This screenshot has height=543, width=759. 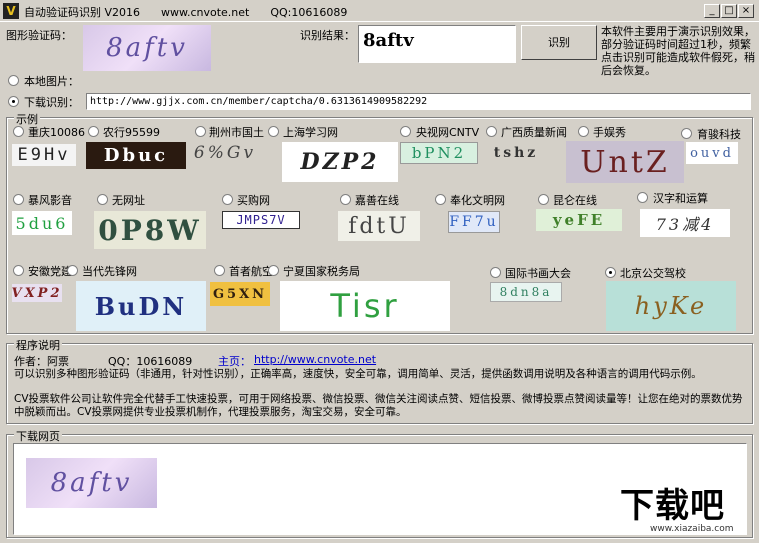 I want to click on captcha-label: 图形验证码：, so click(x=39, y=35).